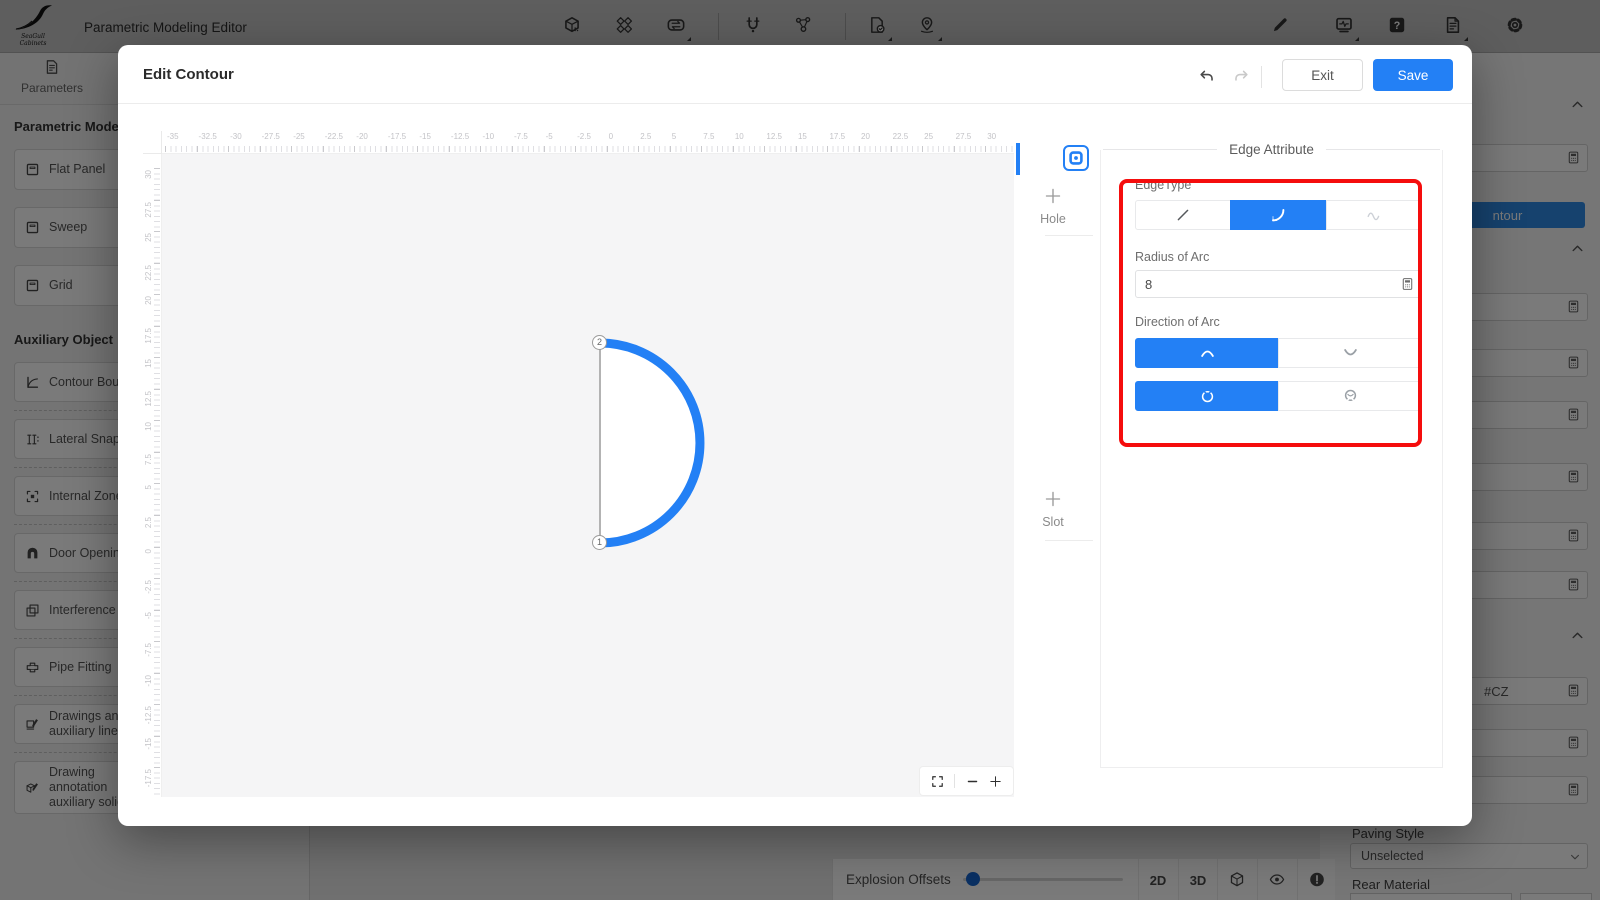 This screenshot has width=1600, height=900. I want to click on h-ruler-tick: -25, so click(307, 142).